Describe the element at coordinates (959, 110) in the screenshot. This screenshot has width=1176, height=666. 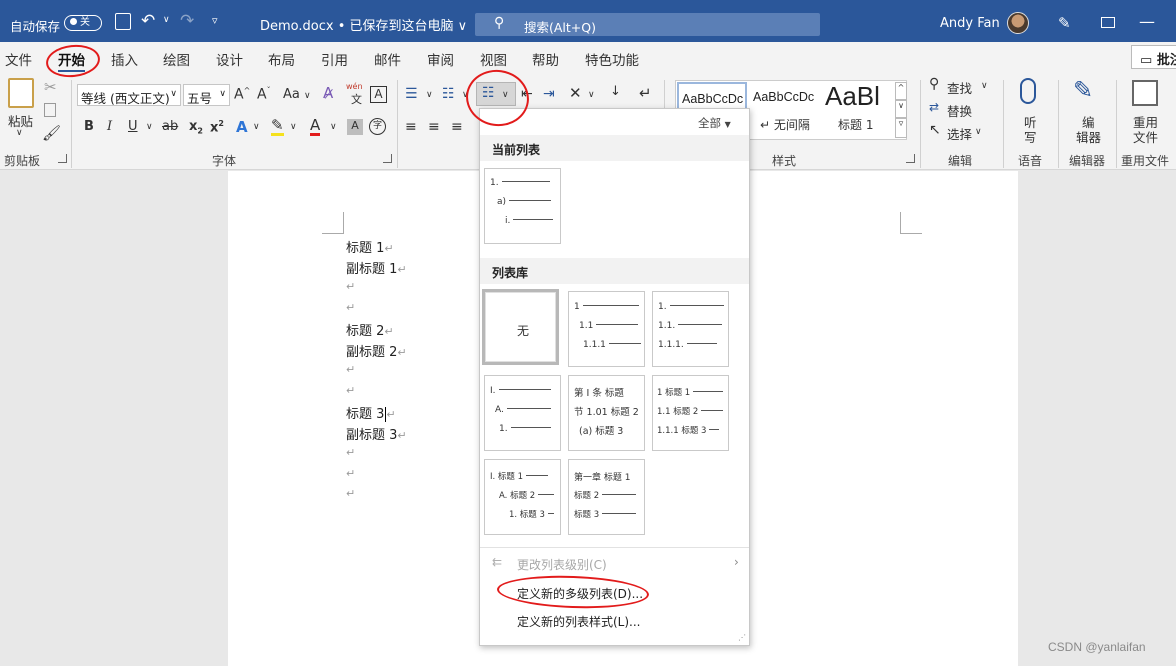
I see `replace-button: 替换` at that location.